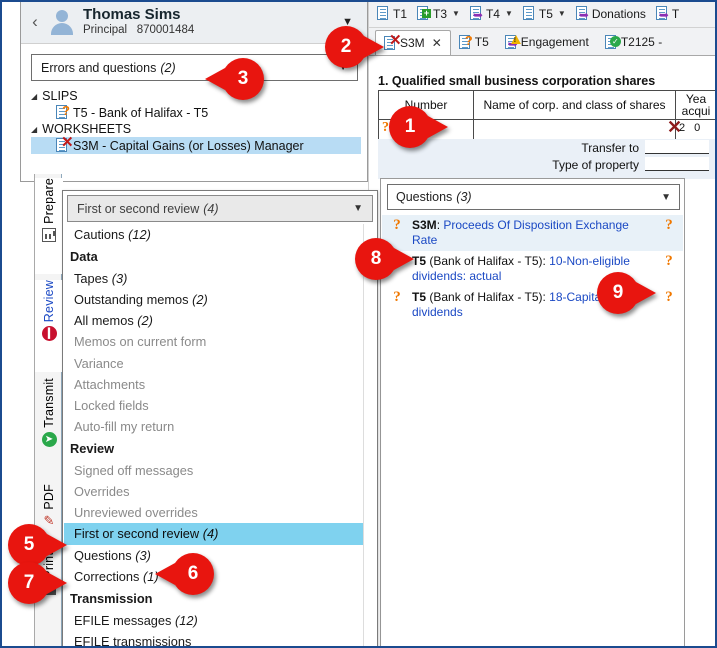  Describe the element at coordinates (92, 449) in the screenshot. I see `menu-group-review: Review` at that location.